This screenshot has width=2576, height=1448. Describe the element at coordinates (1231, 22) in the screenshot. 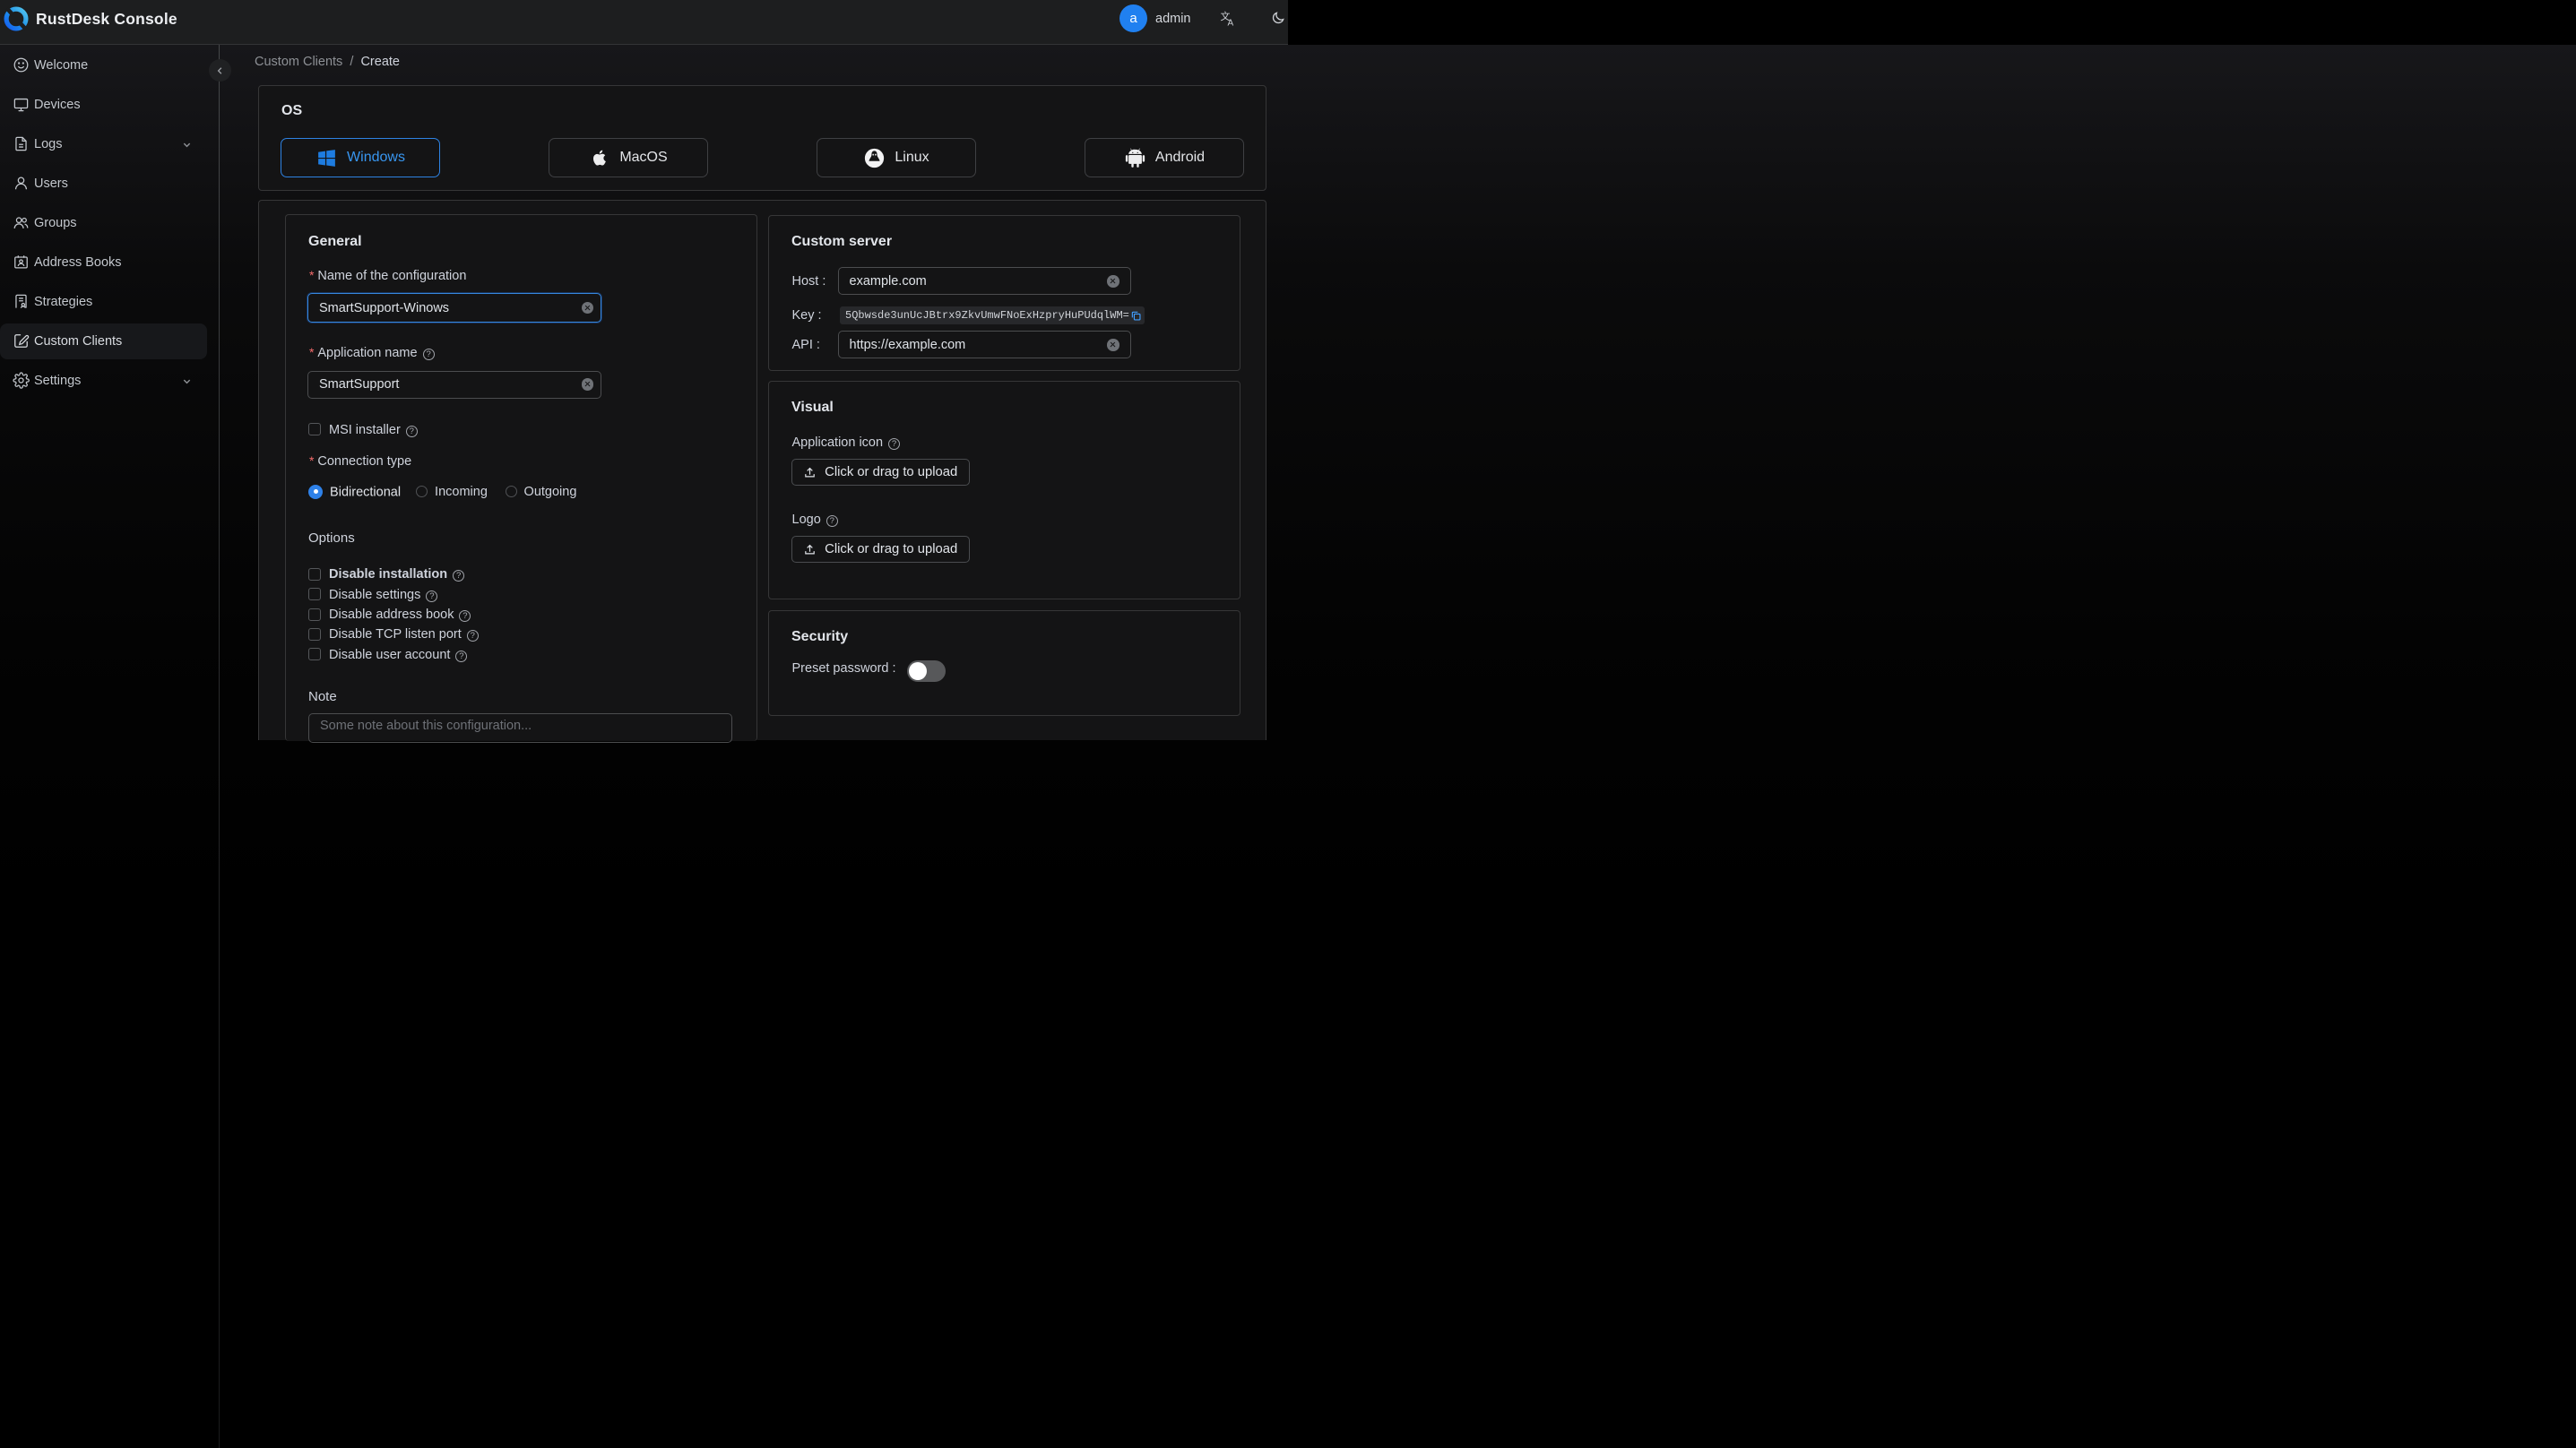

I see `svg-text: A` at that location.